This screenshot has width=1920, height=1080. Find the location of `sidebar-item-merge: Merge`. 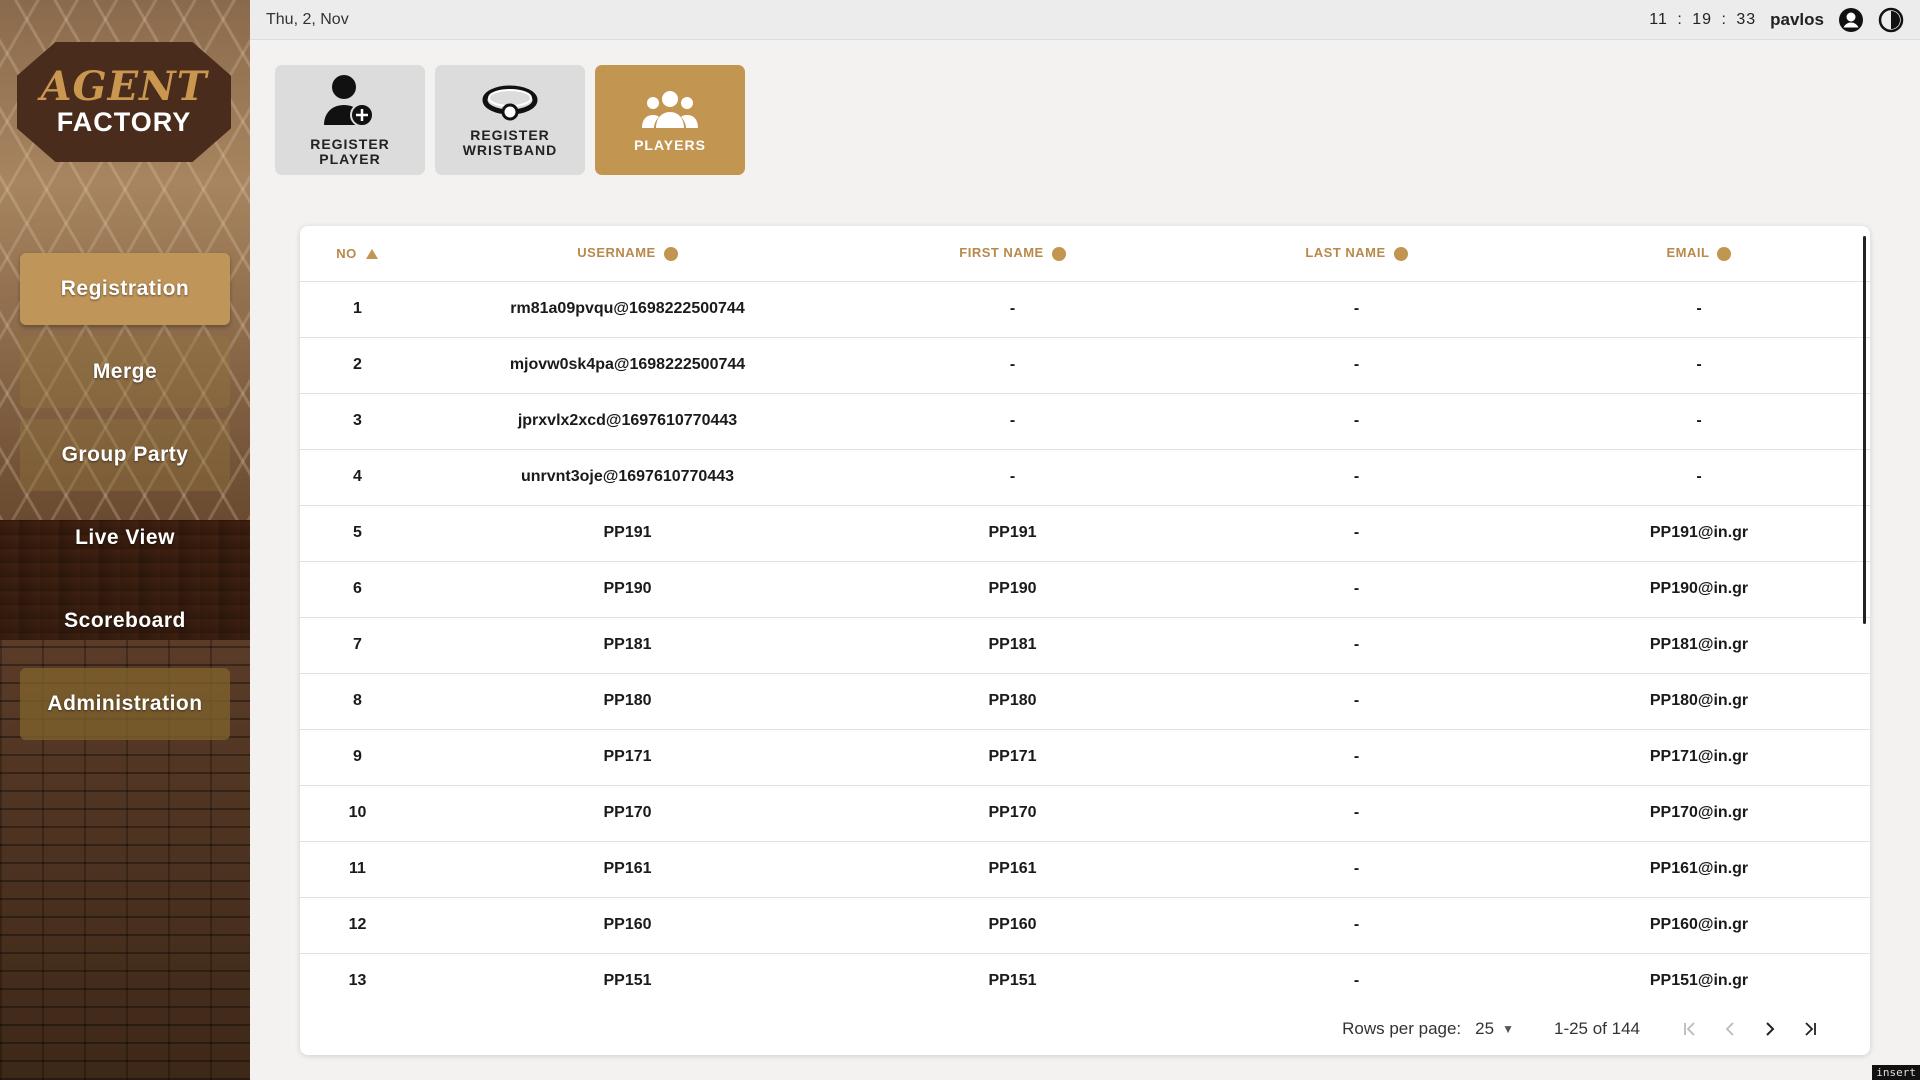

sidebar-item-merge: Merge is located at coordinates (125, 372).